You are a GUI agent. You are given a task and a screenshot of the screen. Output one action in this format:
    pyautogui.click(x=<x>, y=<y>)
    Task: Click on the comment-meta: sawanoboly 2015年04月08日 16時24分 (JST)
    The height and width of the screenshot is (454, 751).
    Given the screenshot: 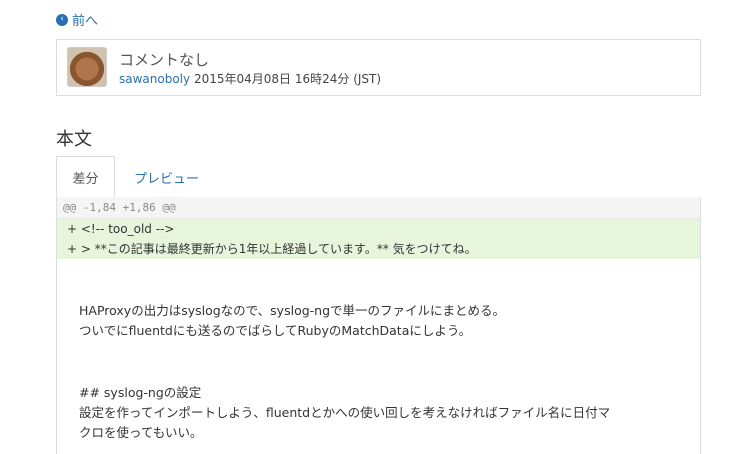 What is the action you would take?
    pyautogui.click(x=250, y=78)
    